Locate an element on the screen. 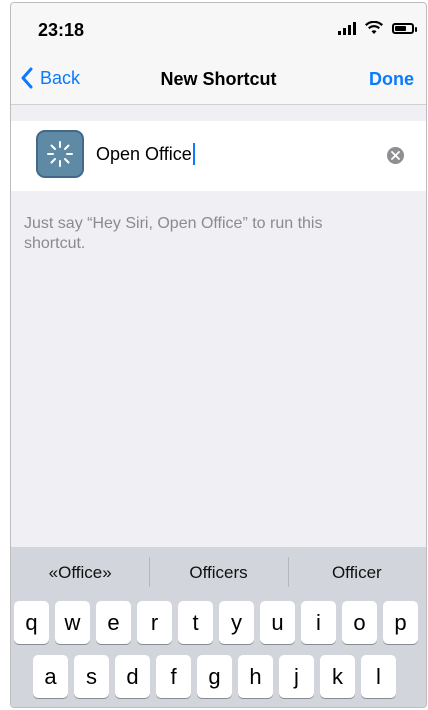 This screenshot has width=428, height=710. status-bar: 23:18 is located at coordinates (218, 29).